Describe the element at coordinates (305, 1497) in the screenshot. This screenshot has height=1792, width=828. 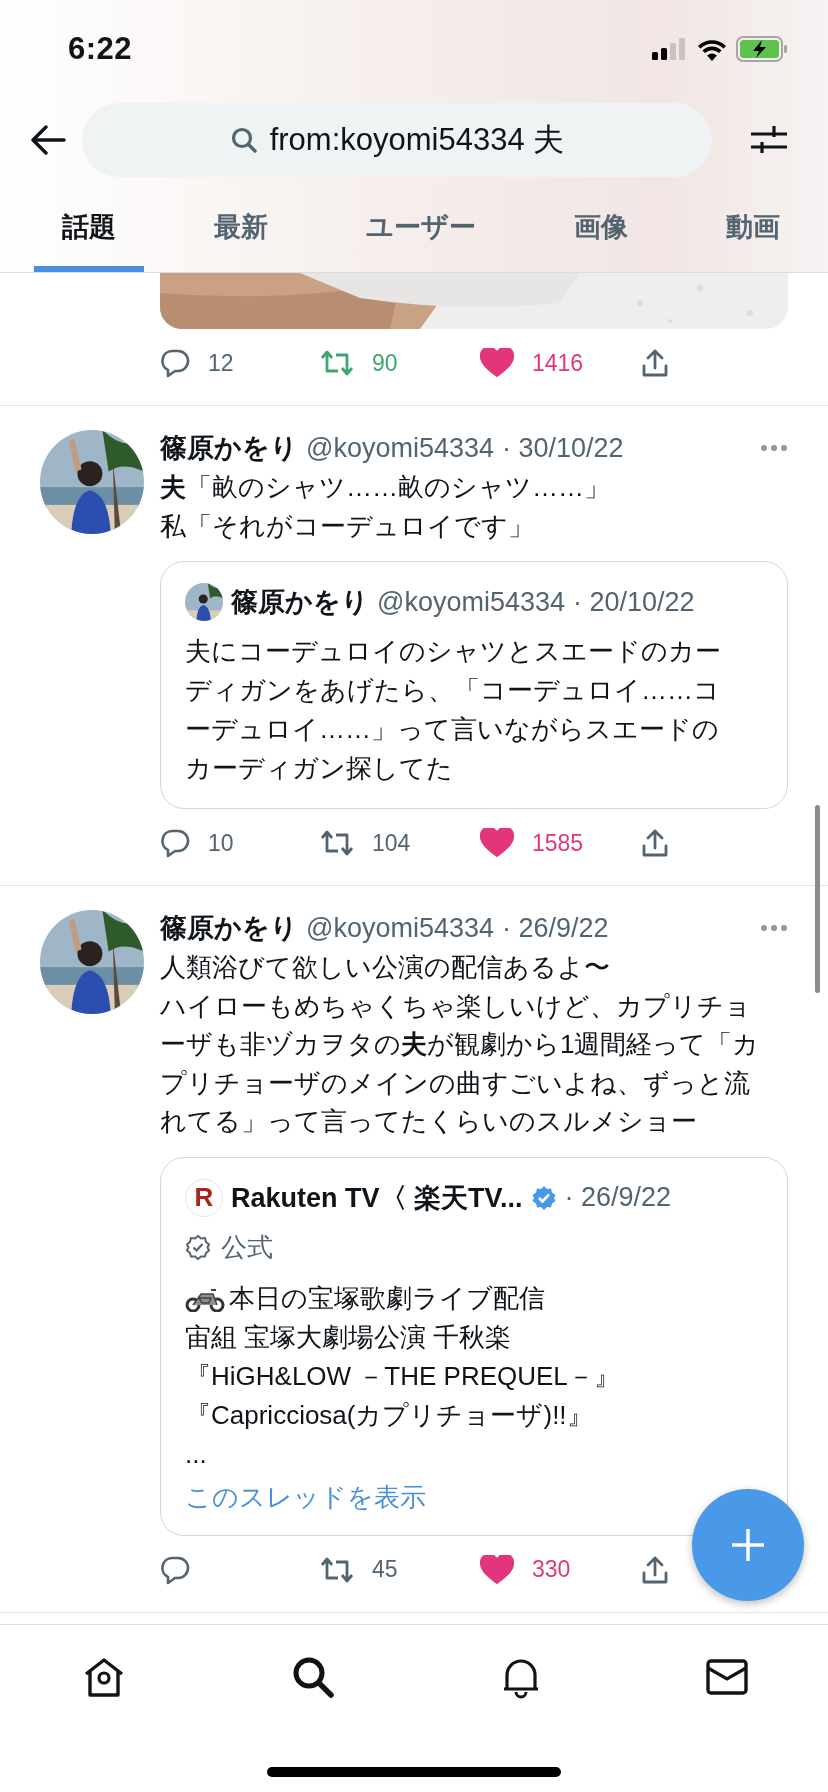
I see `show-thread-link: このスレッドを表示` at that location.